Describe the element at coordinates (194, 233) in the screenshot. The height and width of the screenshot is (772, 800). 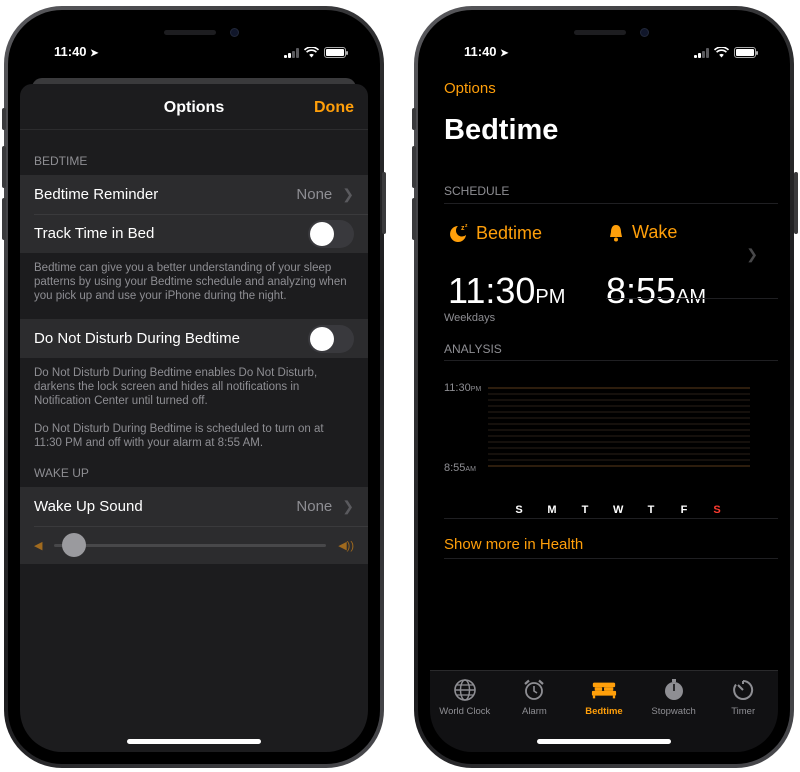
I see `track-time-row: Track Time in Bed` at that location.